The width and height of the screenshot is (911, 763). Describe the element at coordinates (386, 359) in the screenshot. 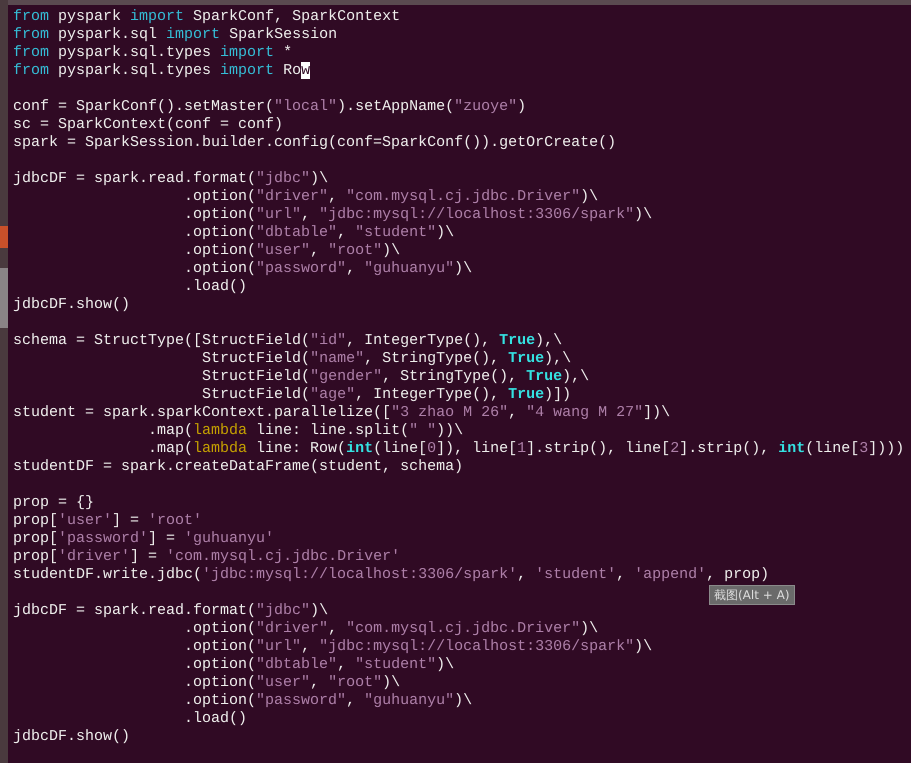

I see `code-line: StructField("name", StringType(), True),\` at that location.